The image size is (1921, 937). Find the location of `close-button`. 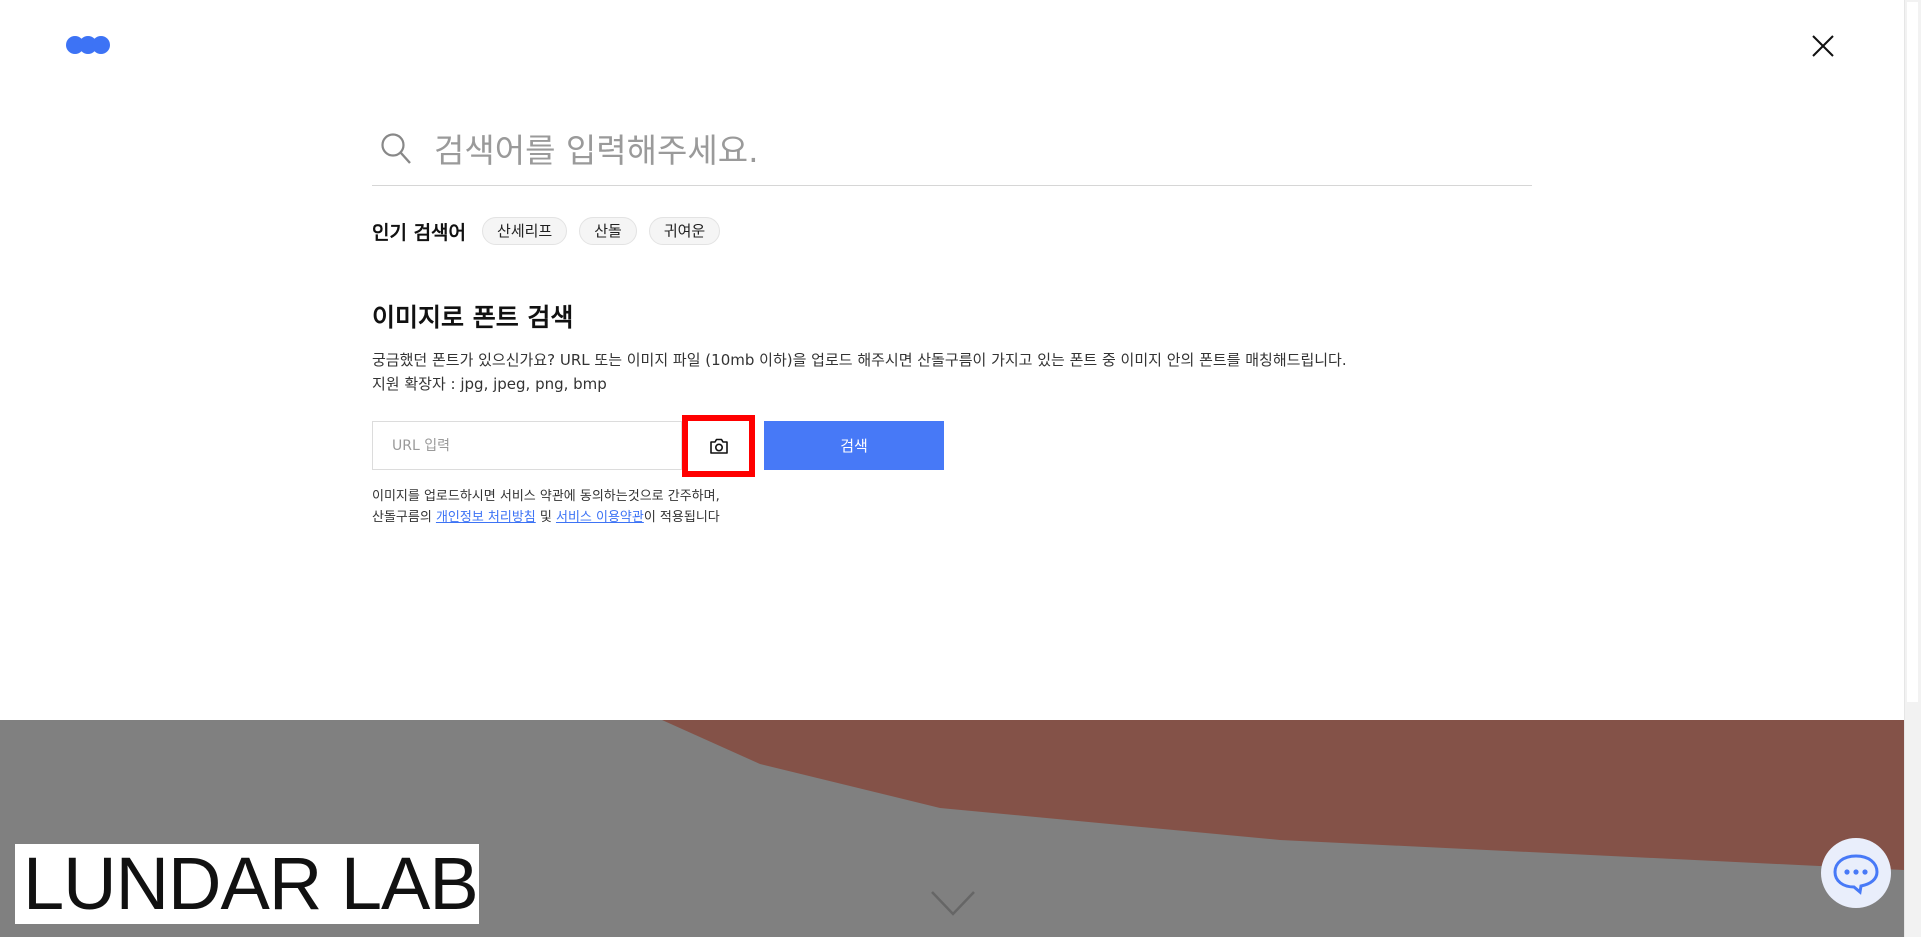

close-button is located at coordinates (1823, 46).